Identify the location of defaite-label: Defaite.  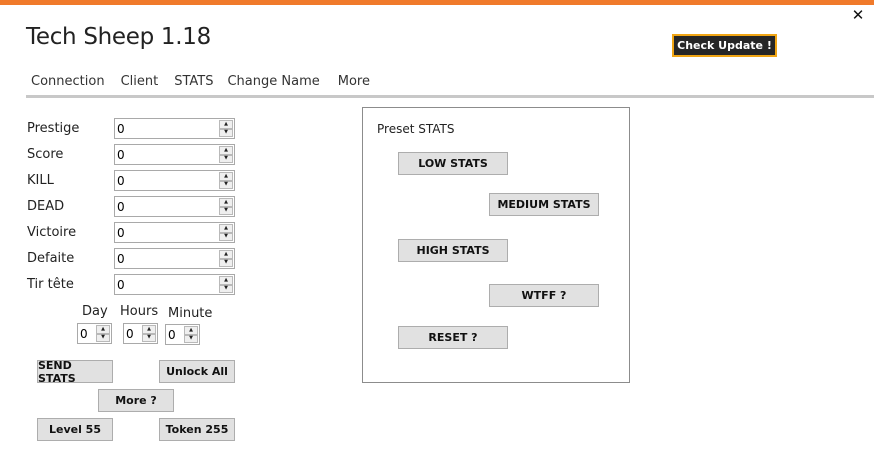
(51, 258).